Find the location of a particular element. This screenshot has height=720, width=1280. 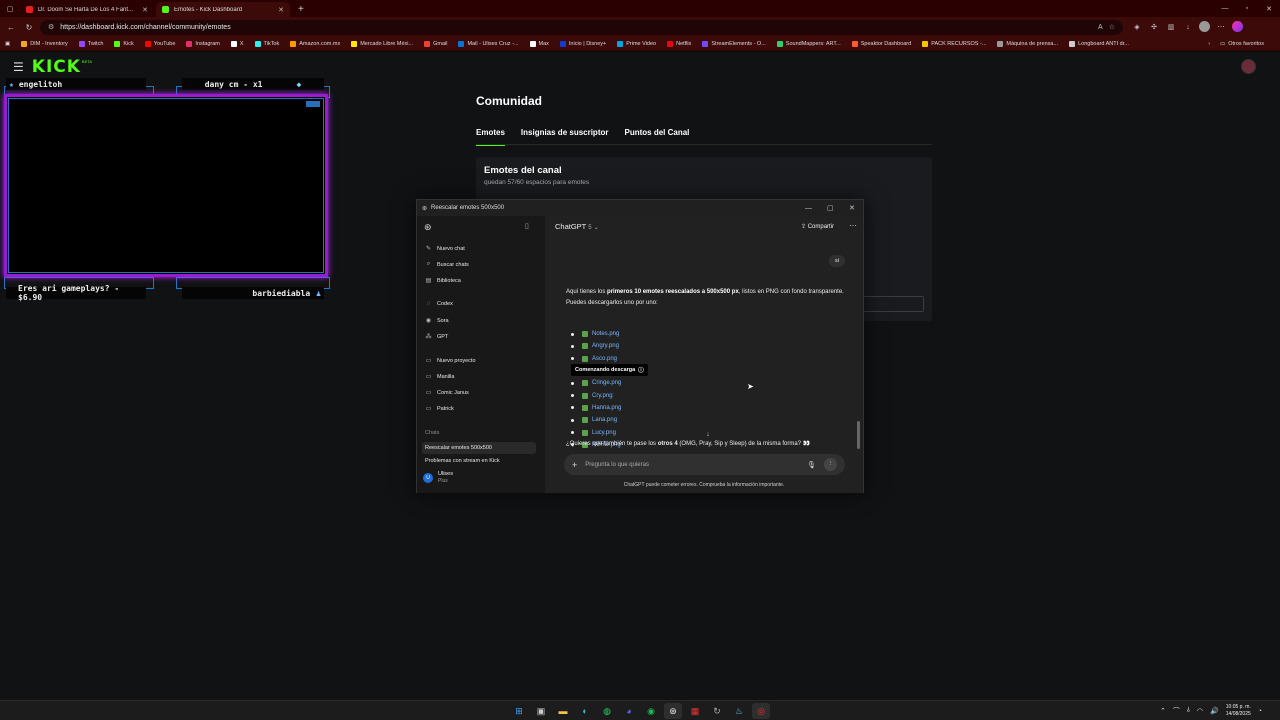

bookmark-item: Gmail is located at coordinates (435, 43).